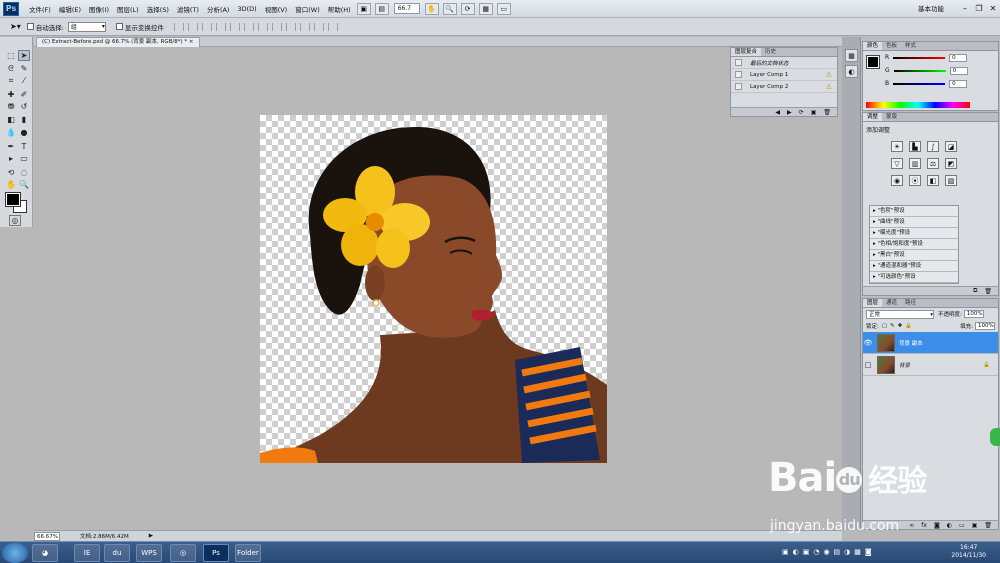 The image size is (1000, 563). What do you see at coordinates (11, 80) in the screenshot?
I see `crop-tool-icon: ⌗` at bounding box center [11, 80].